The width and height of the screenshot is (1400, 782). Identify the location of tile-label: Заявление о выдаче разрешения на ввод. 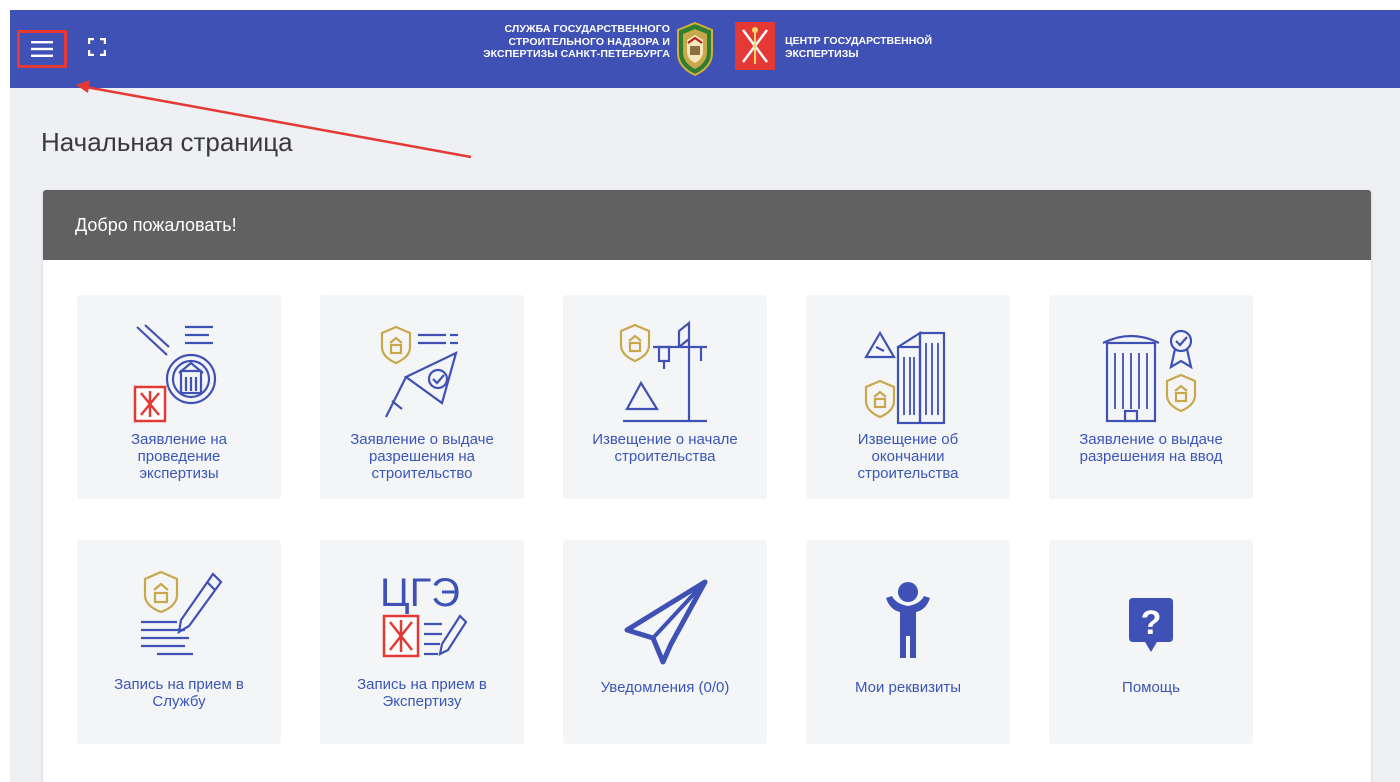
(1151, 448).